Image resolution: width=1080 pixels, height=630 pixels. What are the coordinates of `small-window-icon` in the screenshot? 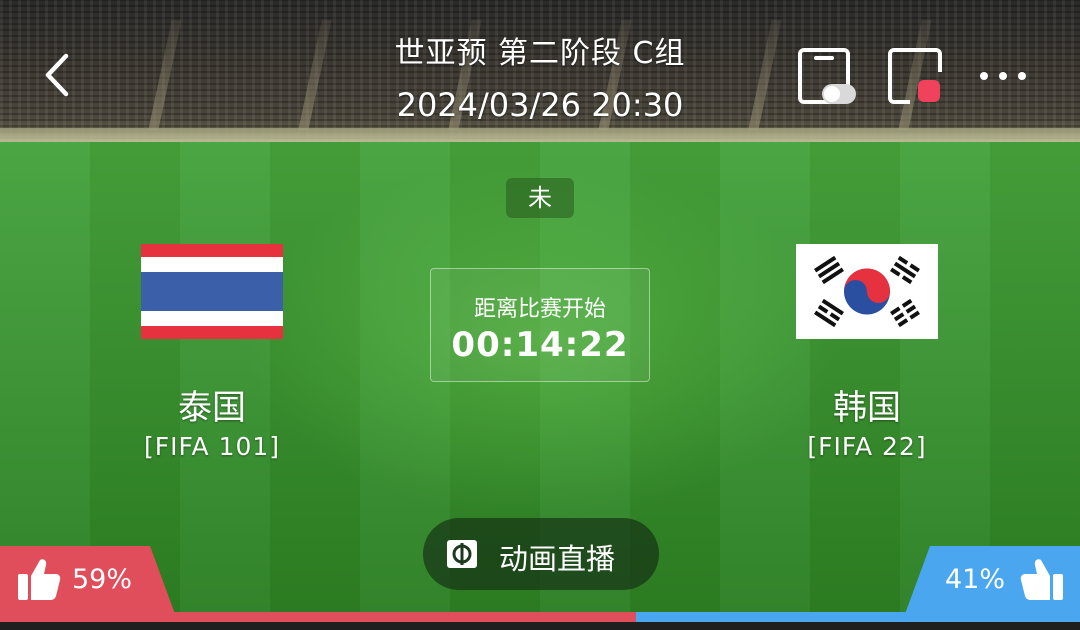 It's located at (827, 76).